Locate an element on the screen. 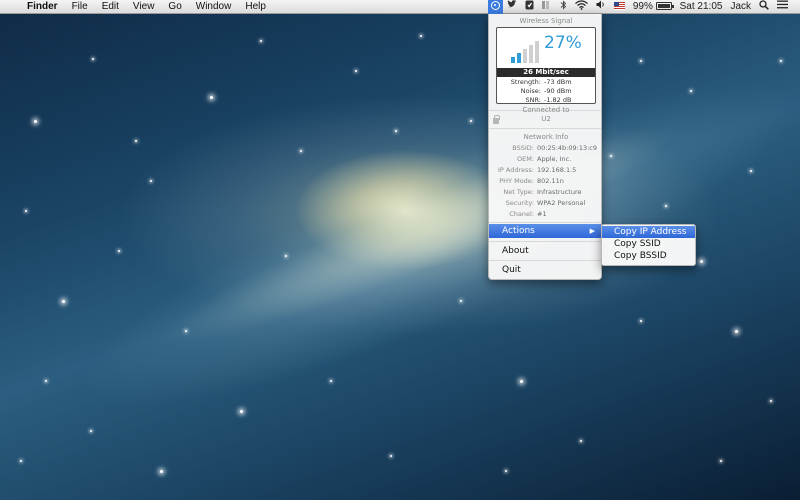 This screenshot has width=800, height=500. language-flag is located at coordinates (619, 7).